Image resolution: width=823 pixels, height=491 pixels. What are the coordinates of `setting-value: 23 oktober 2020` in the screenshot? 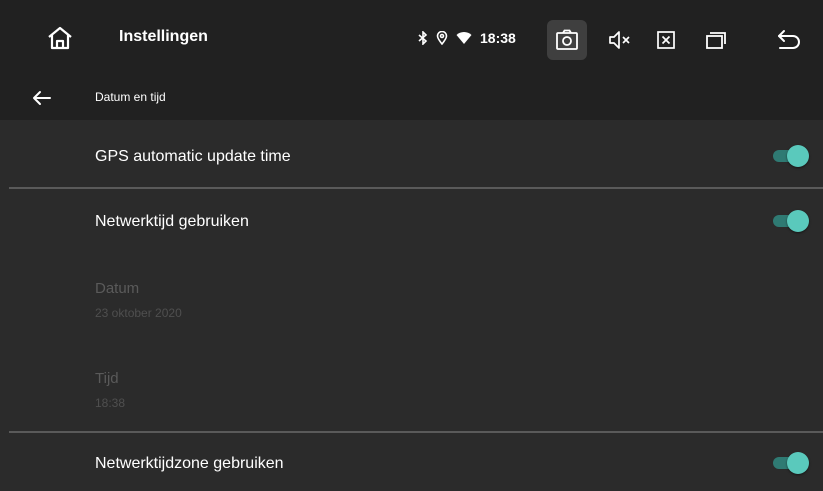 It's located at (138, 313).